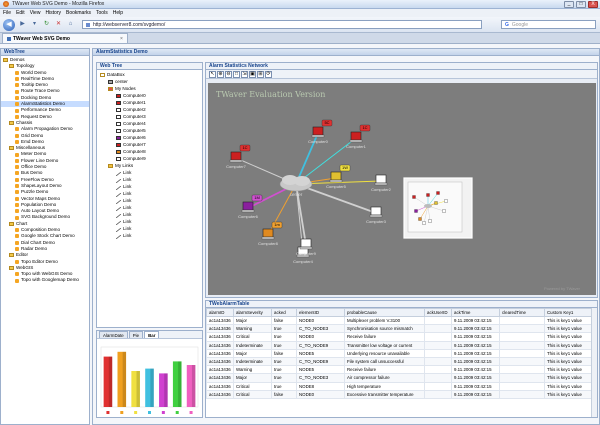 The height and width of the screenshot is (425, 600). I want to click on column-header: ackUserID, so click(438, 312).